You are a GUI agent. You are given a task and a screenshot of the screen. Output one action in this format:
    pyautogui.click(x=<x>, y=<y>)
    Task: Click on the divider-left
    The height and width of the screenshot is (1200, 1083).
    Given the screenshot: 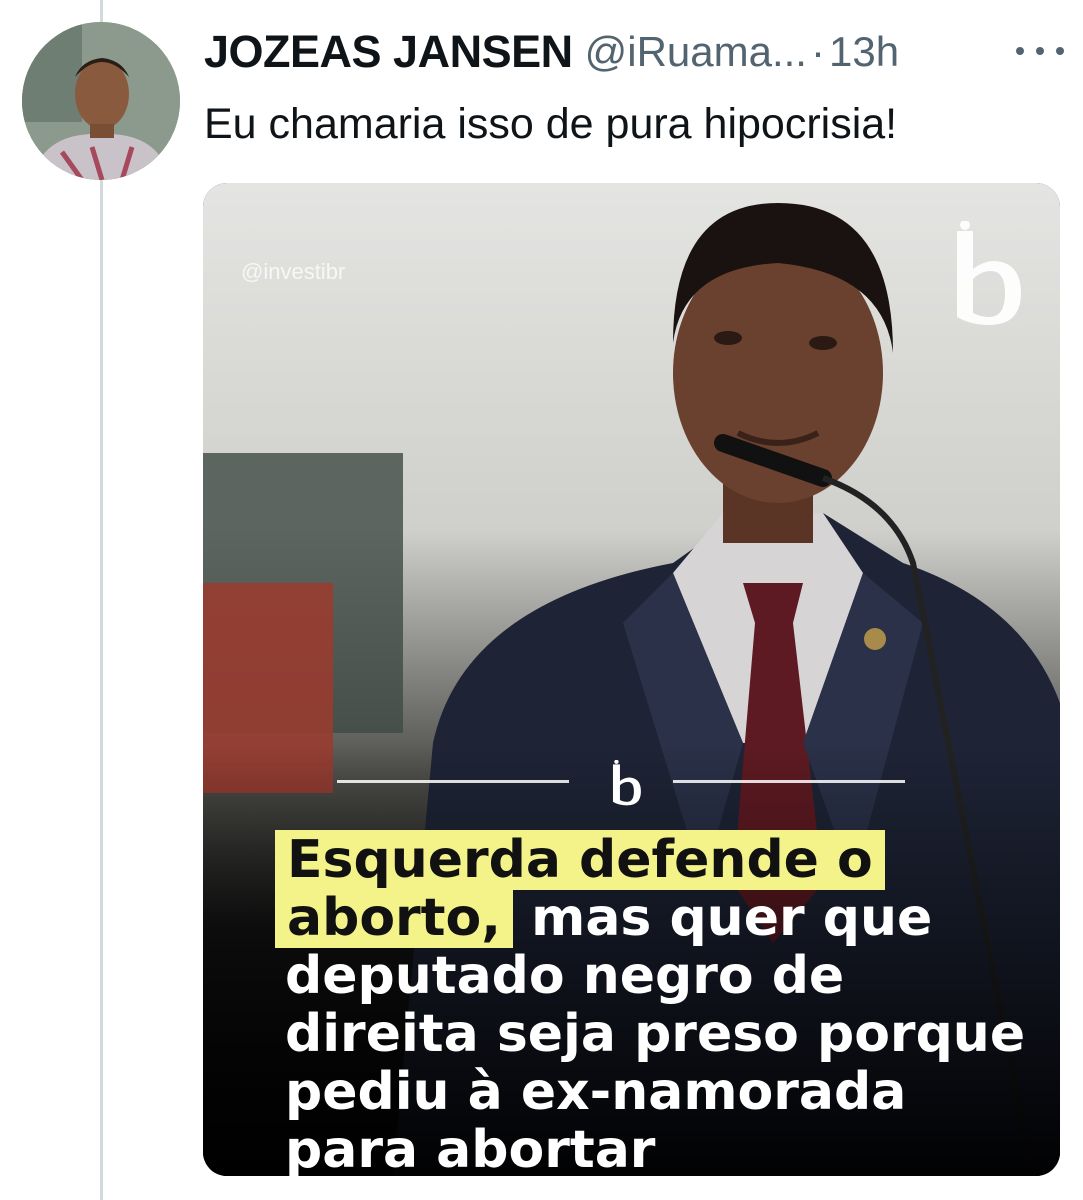 What is the action you would take?
    pyautogui.click(x=453, y=781)
    